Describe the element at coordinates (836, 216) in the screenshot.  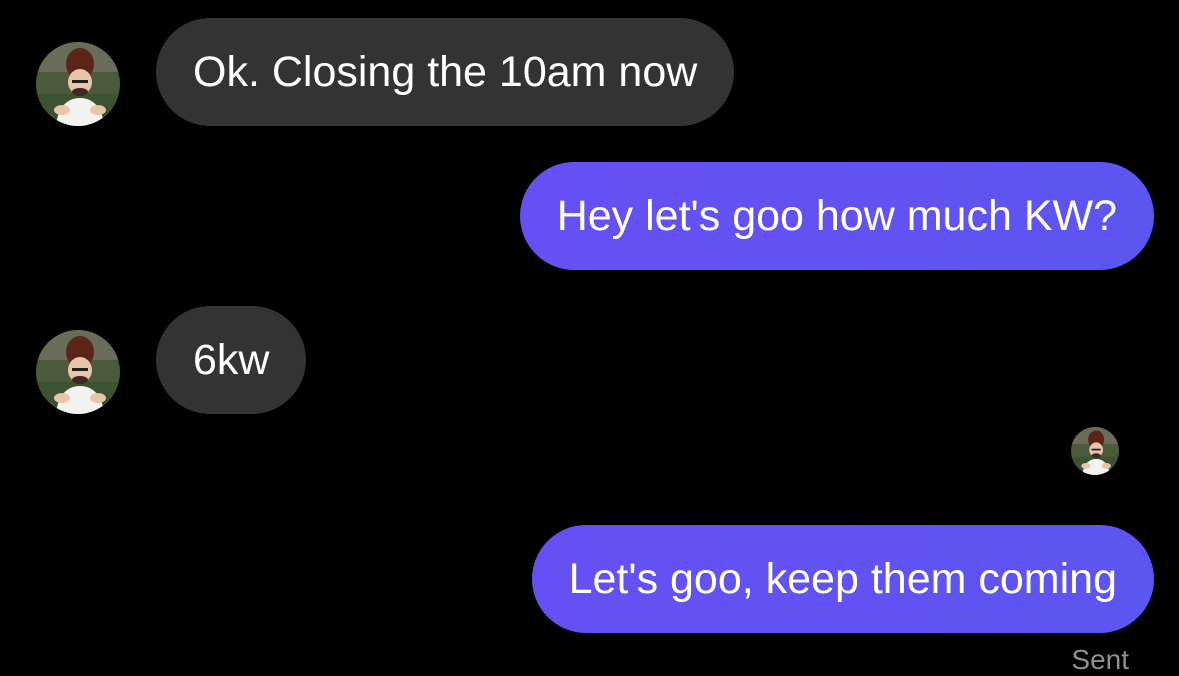
I see `message-bubble-outgoing: Hey let's goo how much KW?` at that location.